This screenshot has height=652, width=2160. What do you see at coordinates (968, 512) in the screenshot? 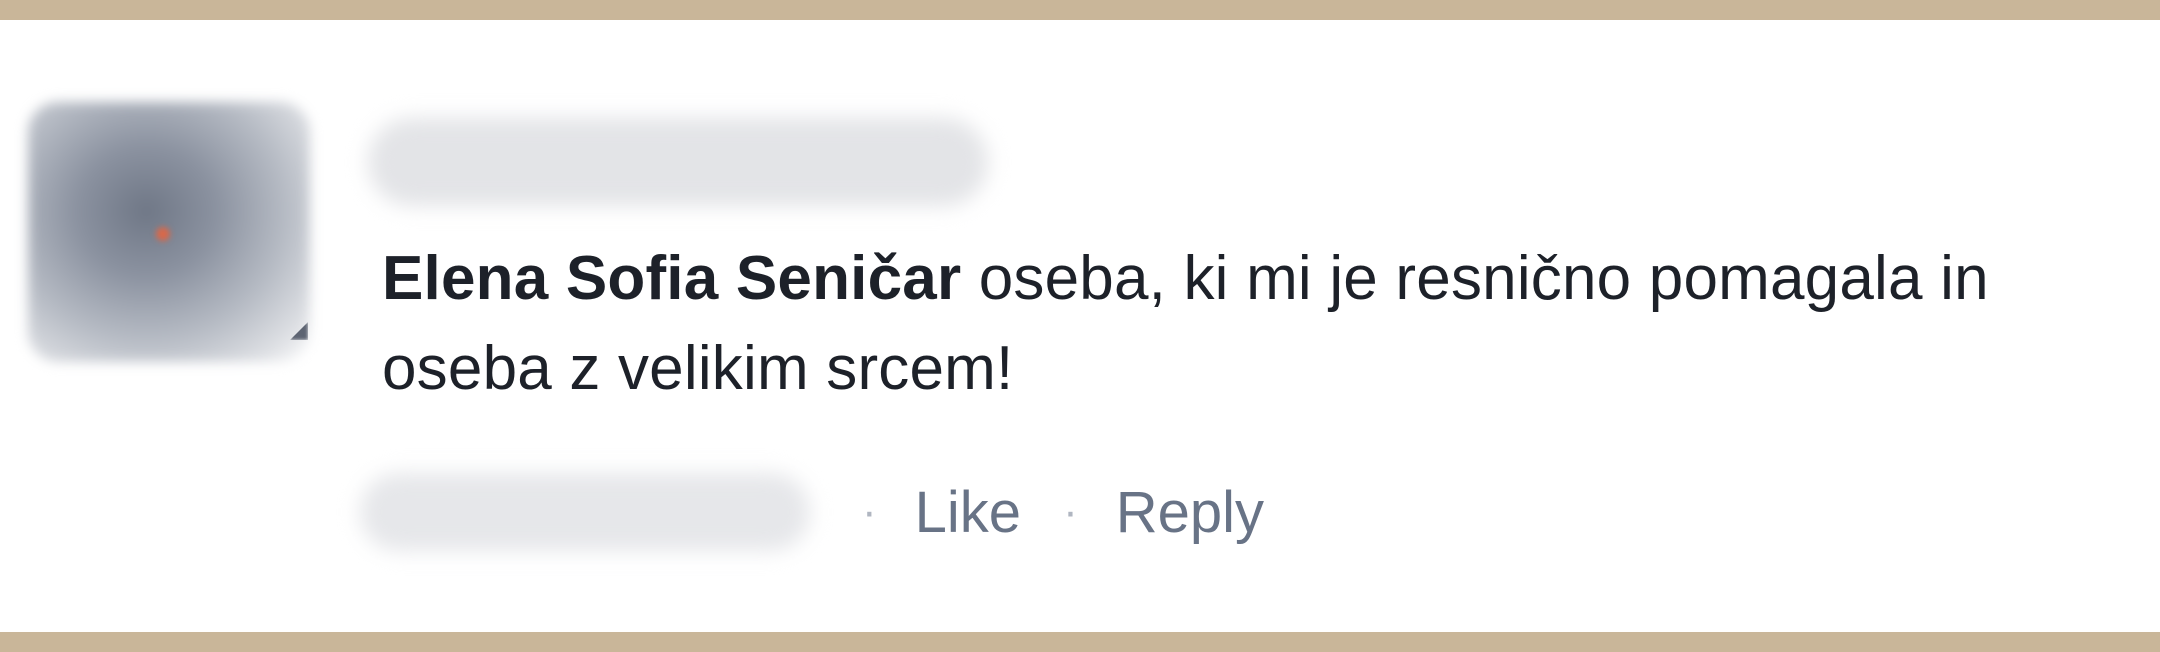
I see `like-button: Like` at bounding box center [968, 512].